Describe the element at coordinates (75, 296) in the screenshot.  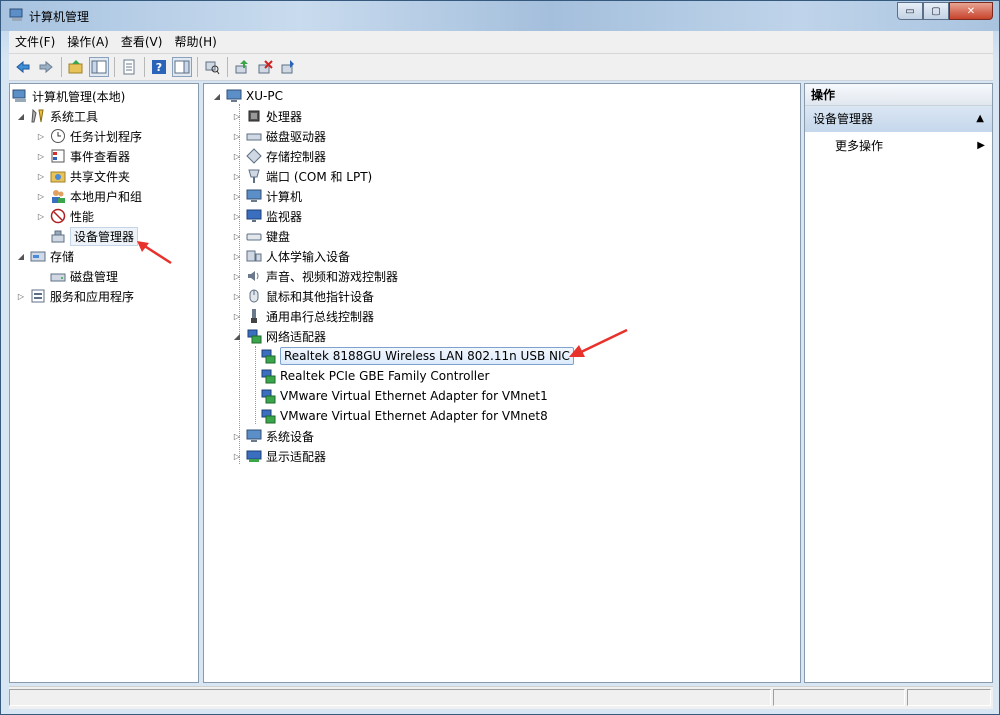
I see `tree-item-services-apps: ▷ 服务和应用程序` at that location.